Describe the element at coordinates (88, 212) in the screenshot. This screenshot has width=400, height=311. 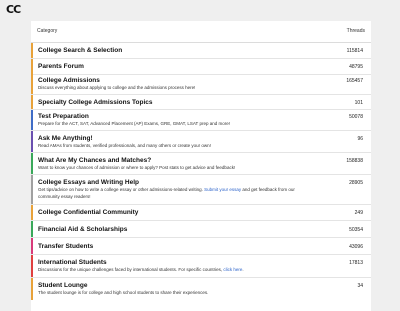
I see `category-title: College Confidential Community` at that location.